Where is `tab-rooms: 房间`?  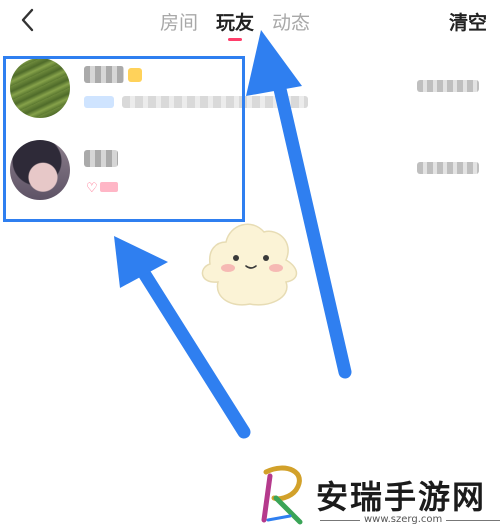
tab-rooms: 房间 is located at coordinates (179, 21).